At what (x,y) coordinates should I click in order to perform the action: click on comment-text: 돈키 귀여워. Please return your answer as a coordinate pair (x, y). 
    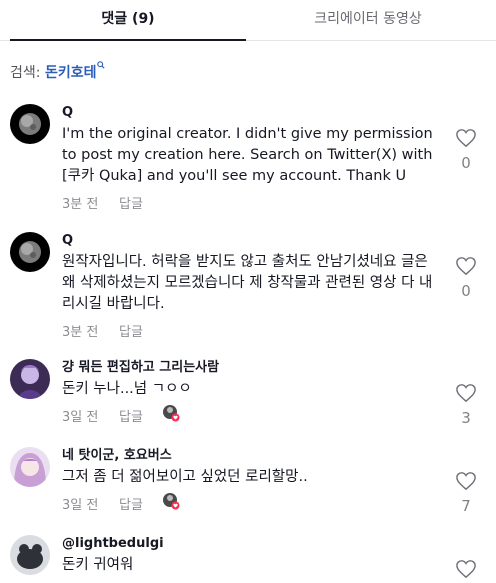
    Looking at the image, I should click on (98, 565).